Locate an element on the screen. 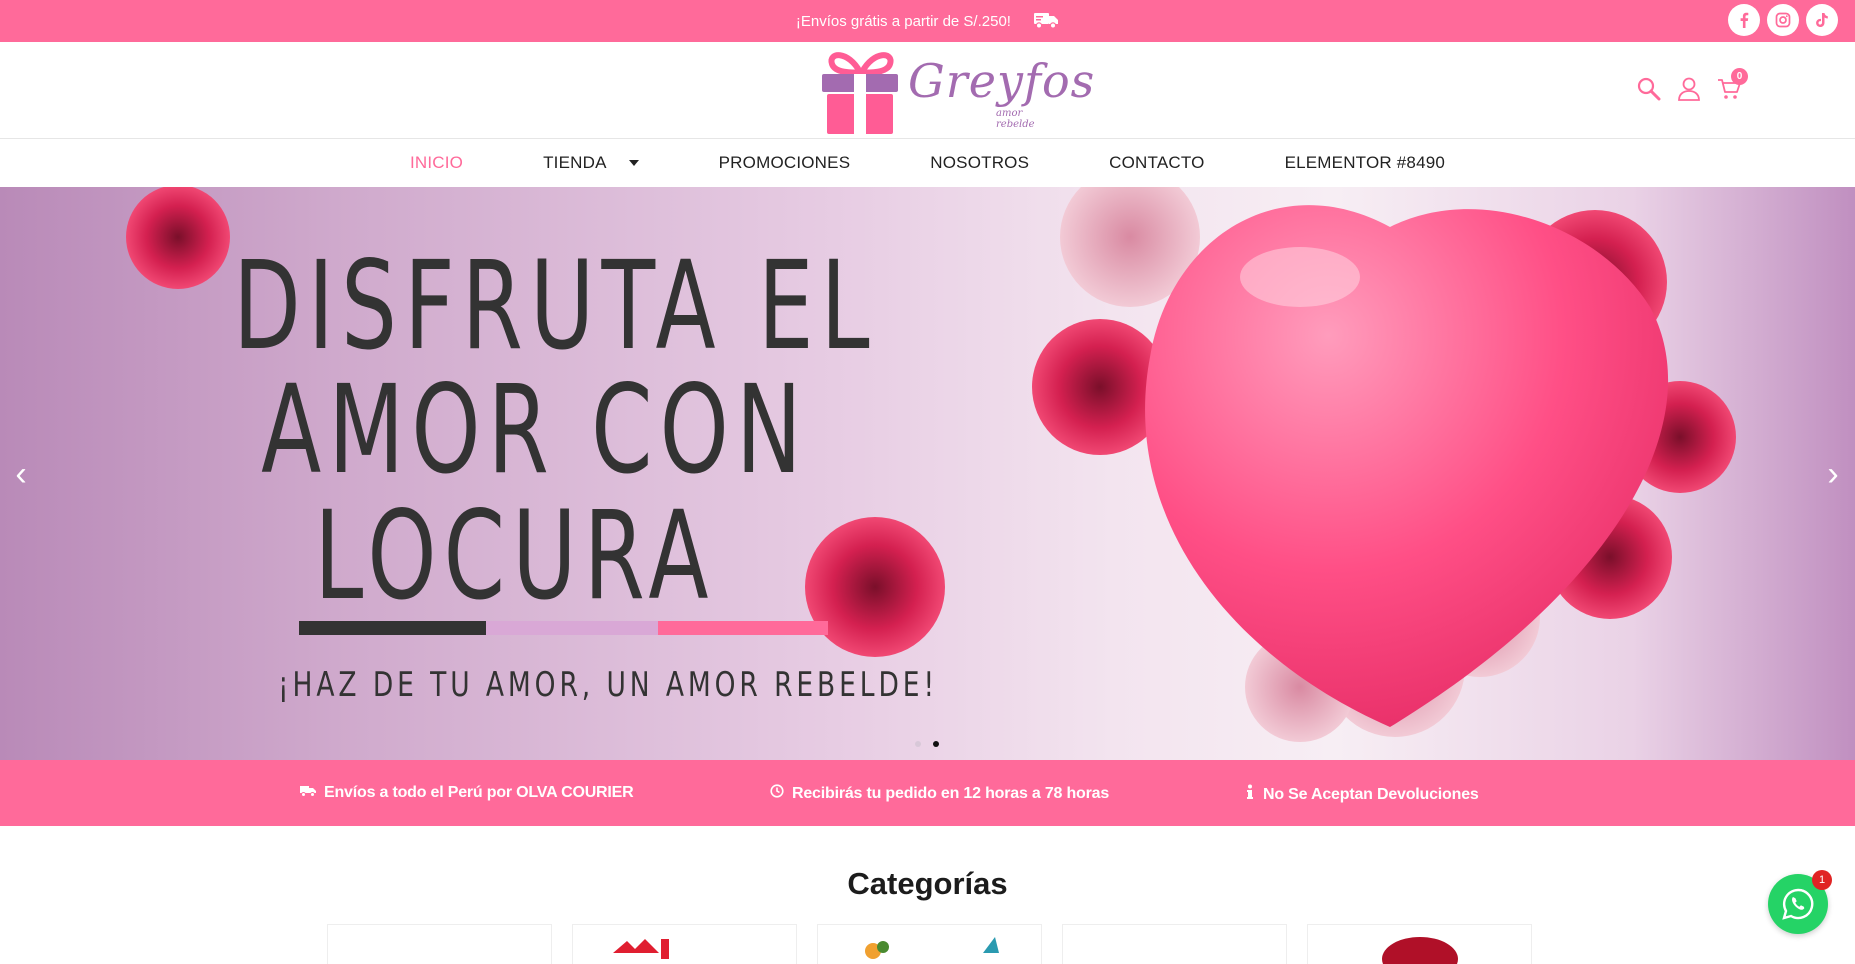  nav-item-tienda: TIENDA is located at coordinates (591, 163).